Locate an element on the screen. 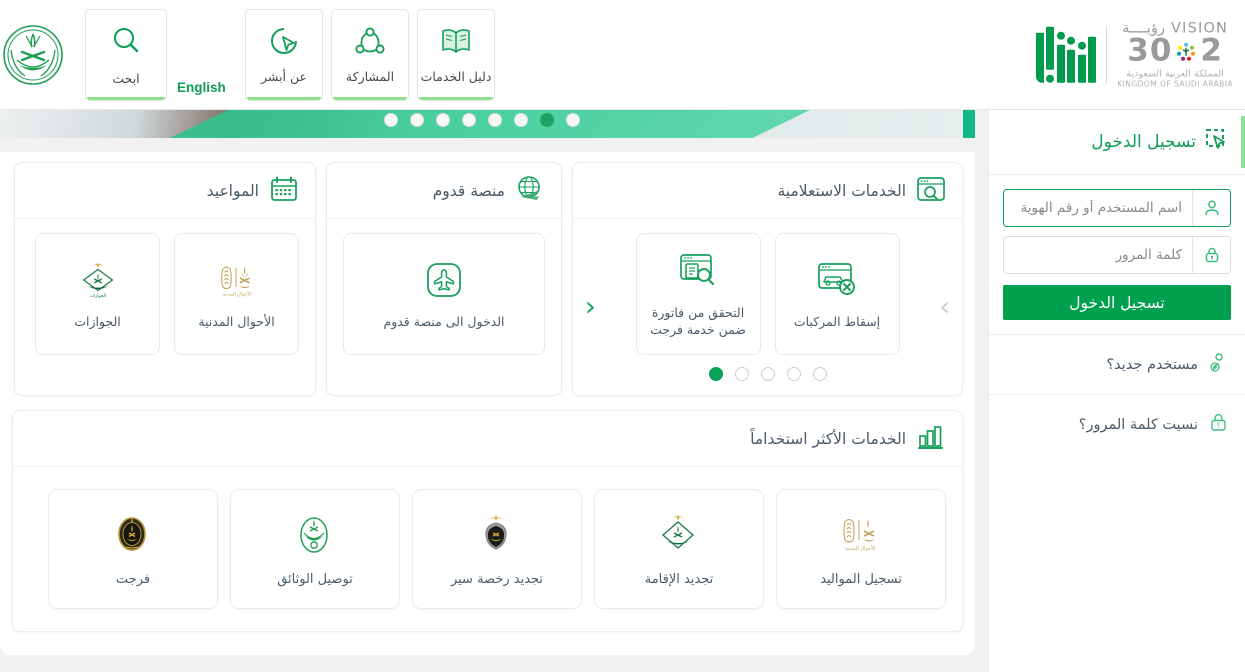 The height and width of the screenshot is (672, 1245). most-used-card-furijat: فرجت is located at coordinates (133, 549).